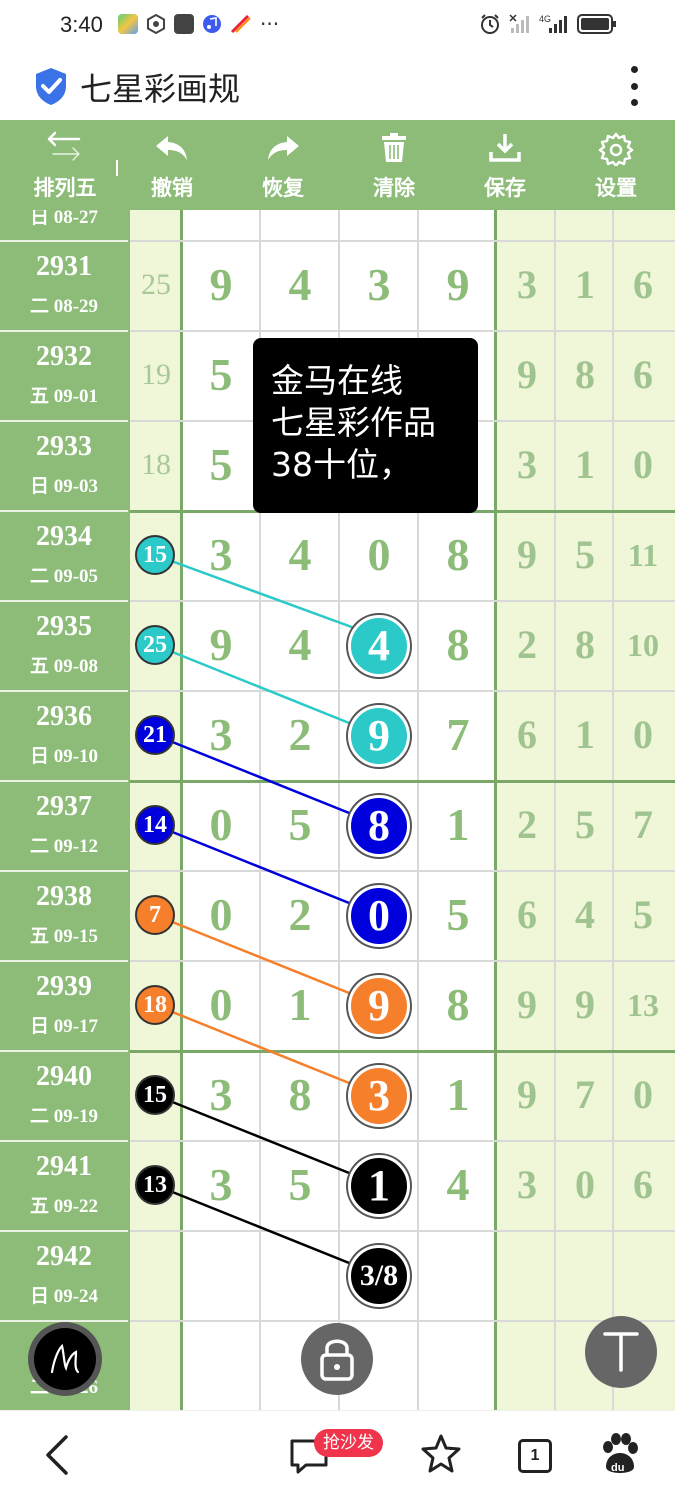  I want to click on toolbar-label: 清除, so click(394, 188).